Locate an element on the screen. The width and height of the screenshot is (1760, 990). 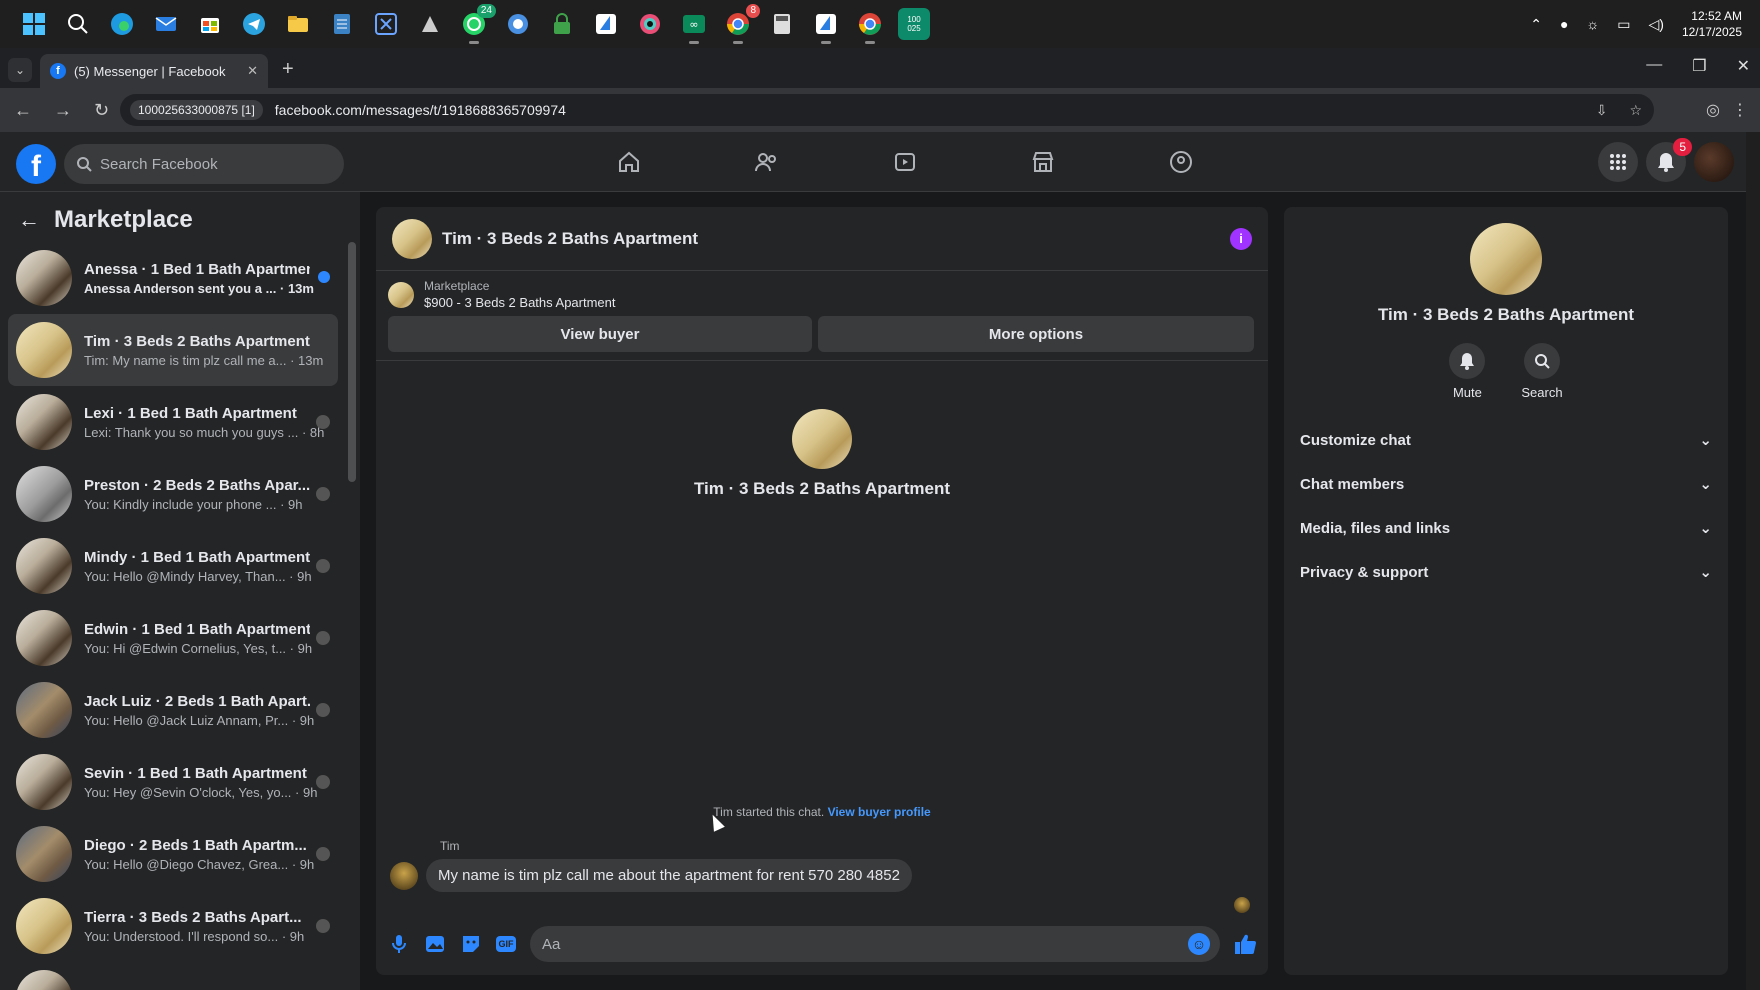
windows-icon is located at coordinates (34, 24).